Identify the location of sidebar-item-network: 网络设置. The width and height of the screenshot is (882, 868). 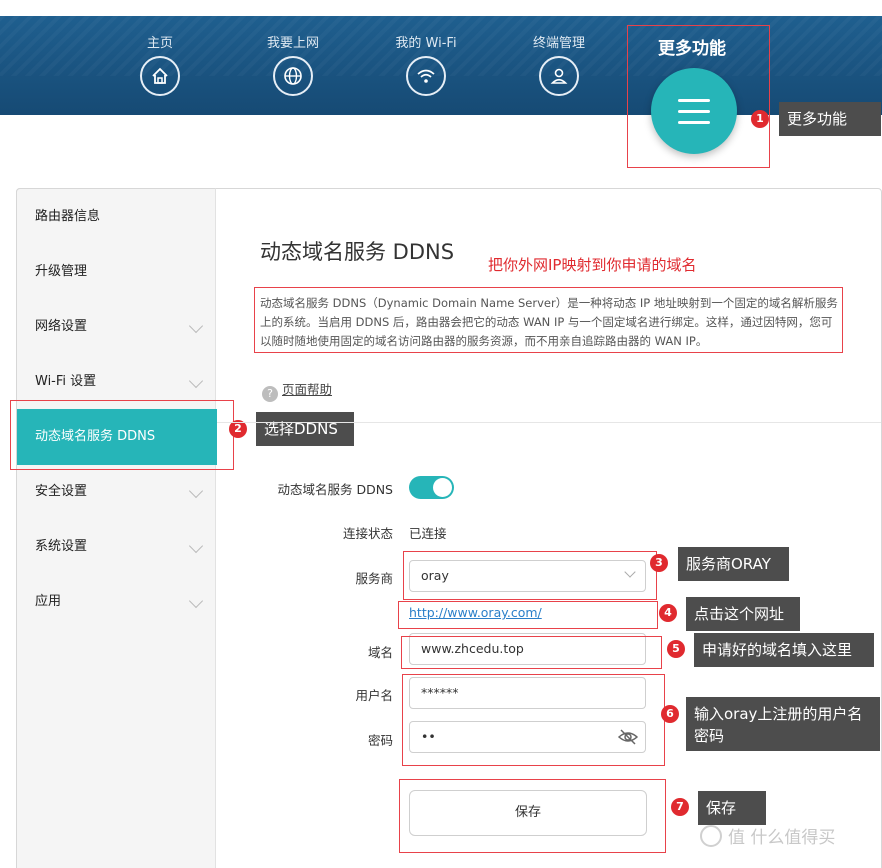
(117, 327).